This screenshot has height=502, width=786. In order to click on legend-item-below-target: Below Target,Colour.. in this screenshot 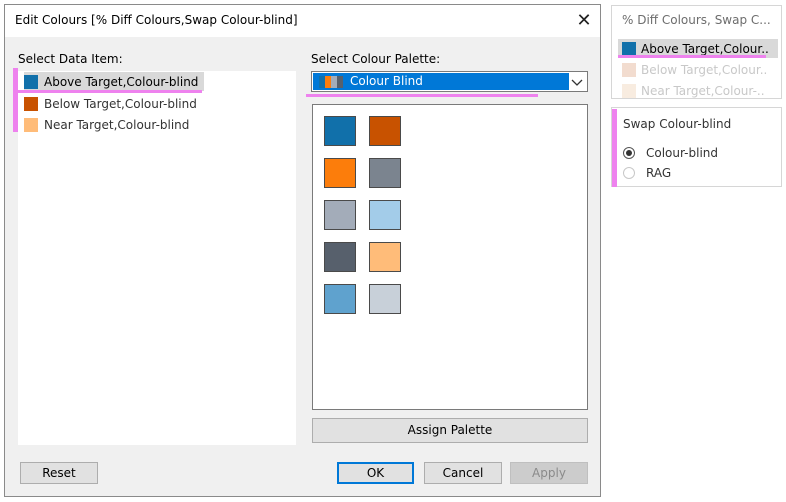, I will do `click(698, 70)`.